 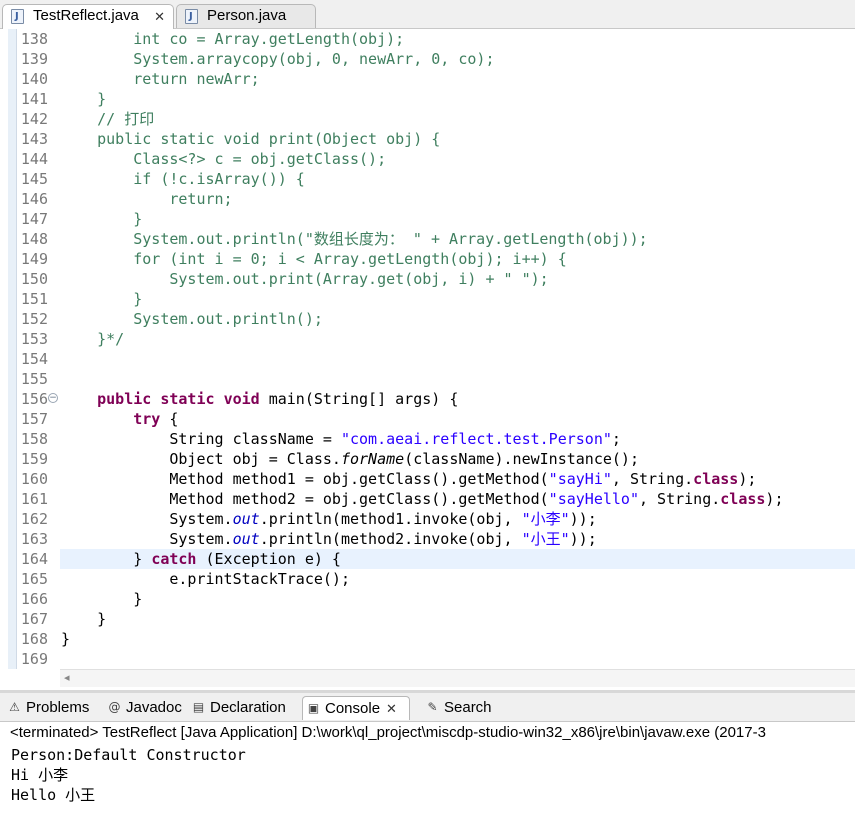 I want to click on code-comment: int co = Array.getLength(obj);, so click(x=269, y=39).